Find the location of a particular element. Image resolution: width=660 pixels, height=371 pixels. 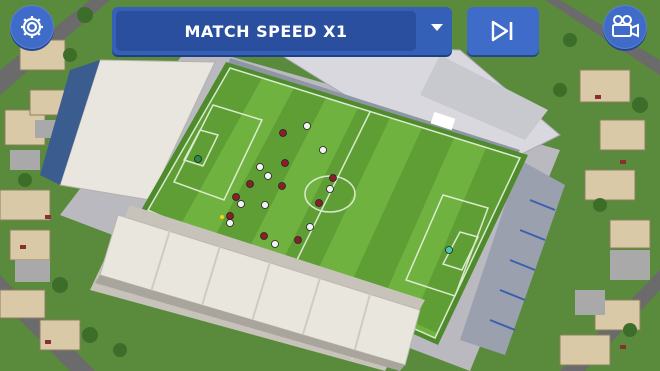

match-speed-display: MATCH SPEED X1 is located at coordinates (266, 31).